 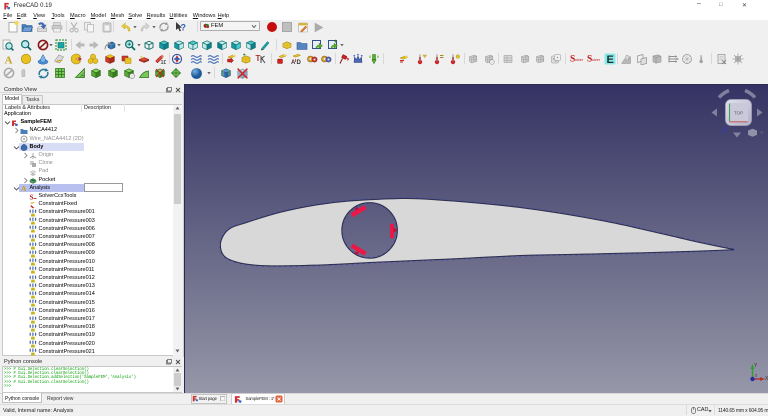 I want to click on svg-text: Y, so click(x=756, y=366).